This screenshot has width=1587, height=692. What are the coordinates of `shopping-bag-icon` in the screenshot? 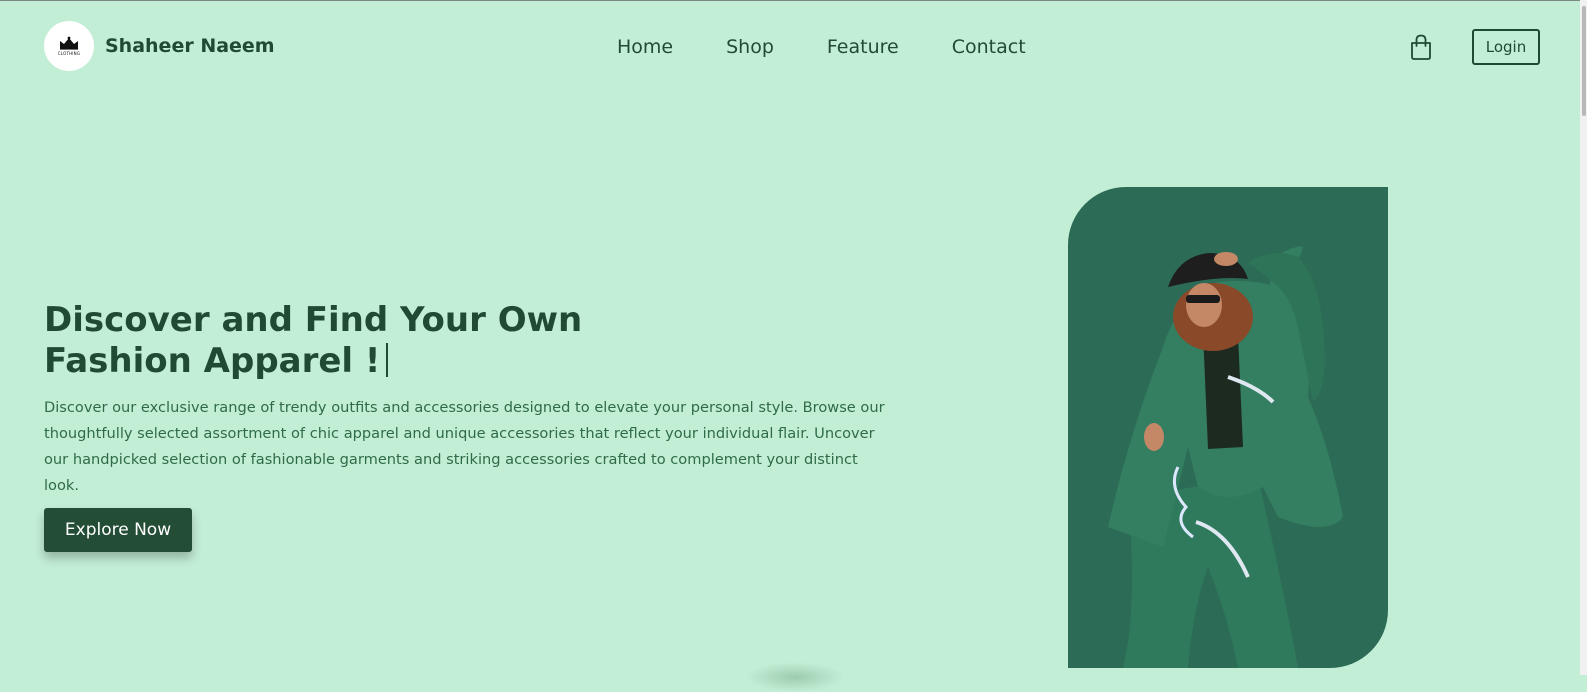 It's located at (1421, 47).